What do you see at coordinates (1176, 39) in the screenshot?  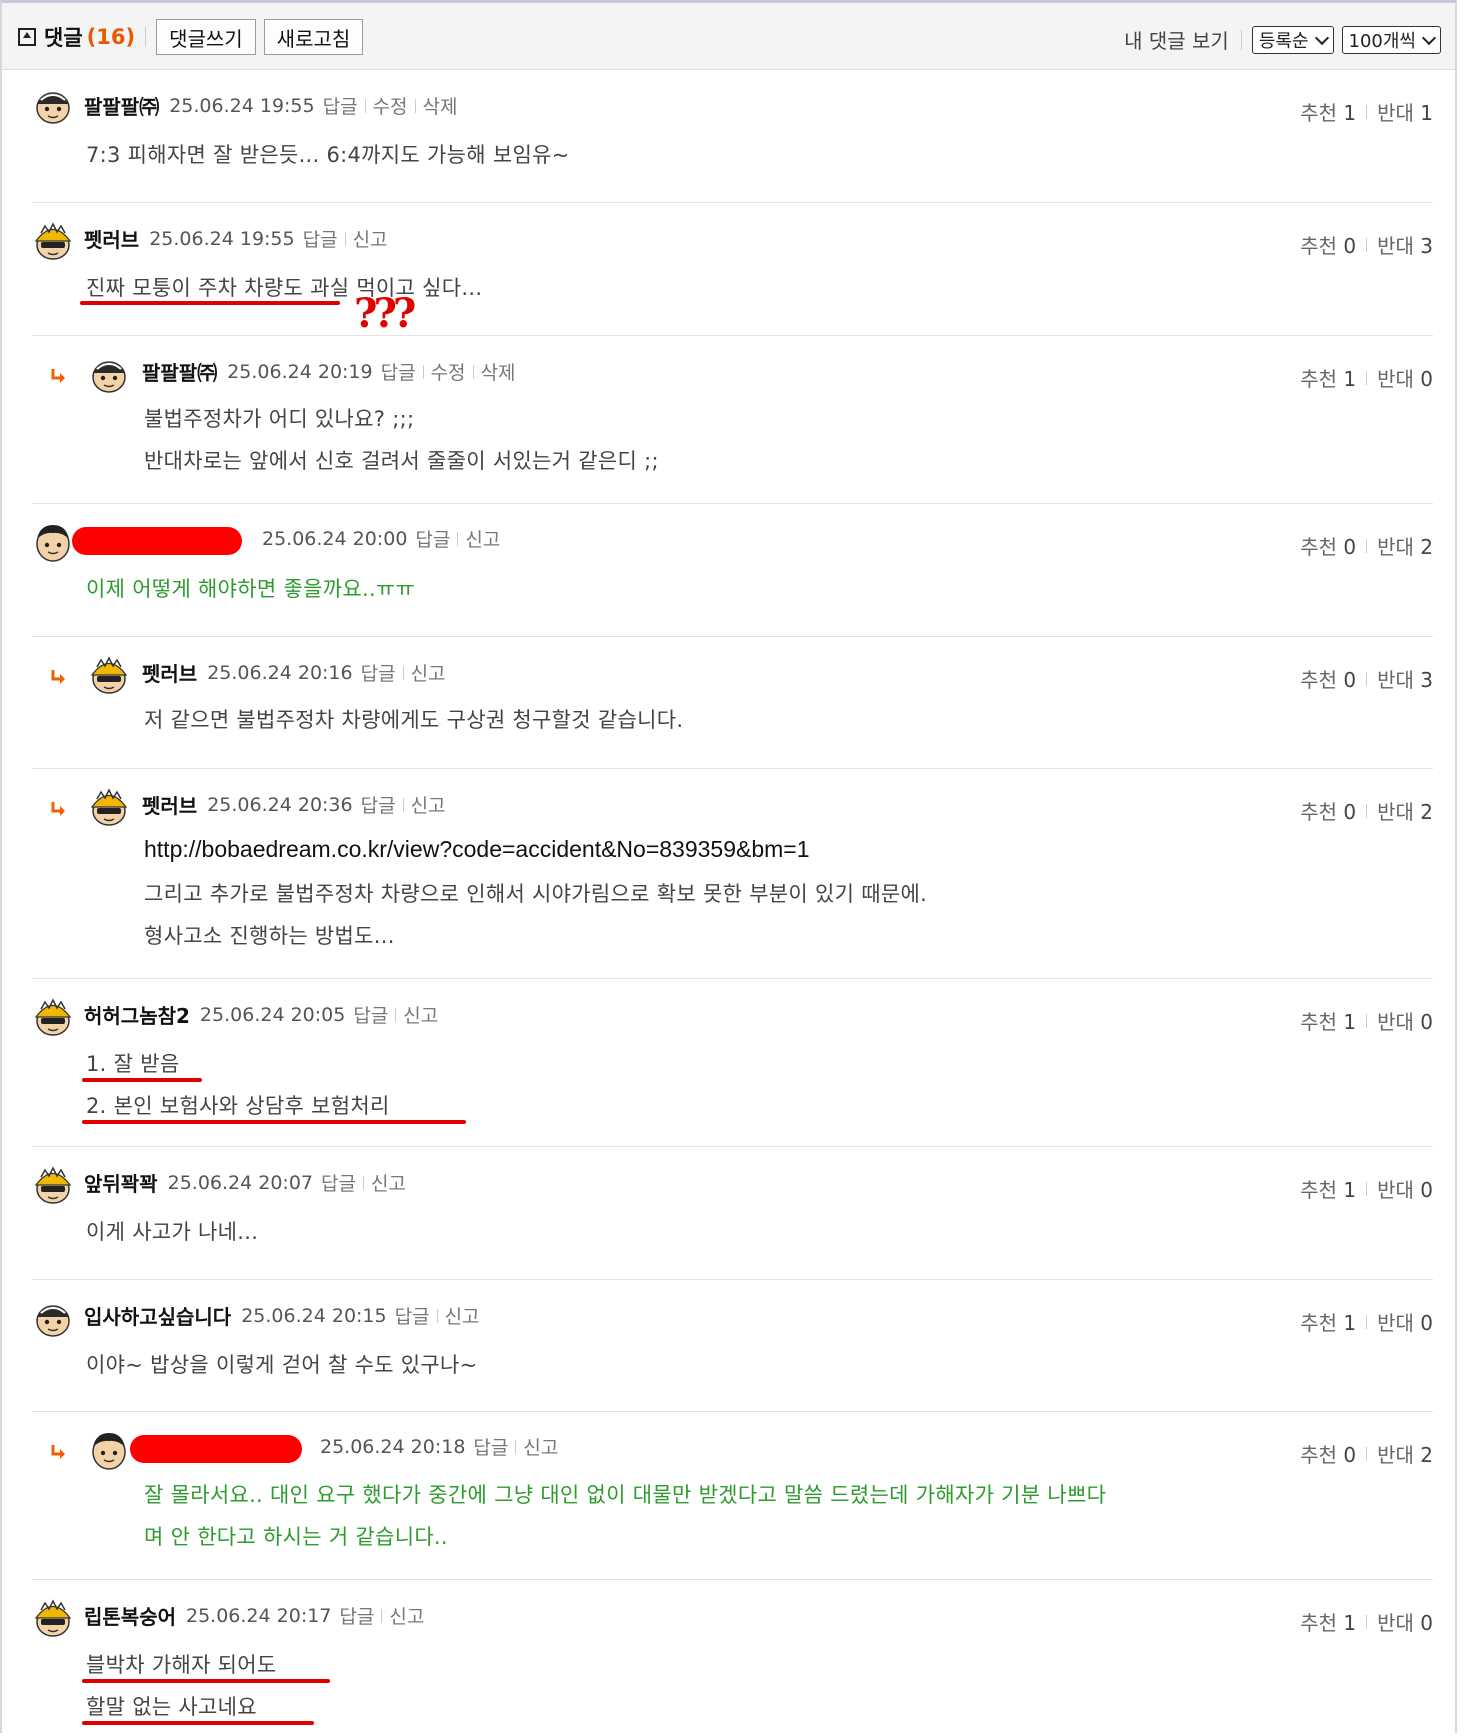 I see `my-comments-link: 내 댓글 보기` at bounding box center [1176, 39].